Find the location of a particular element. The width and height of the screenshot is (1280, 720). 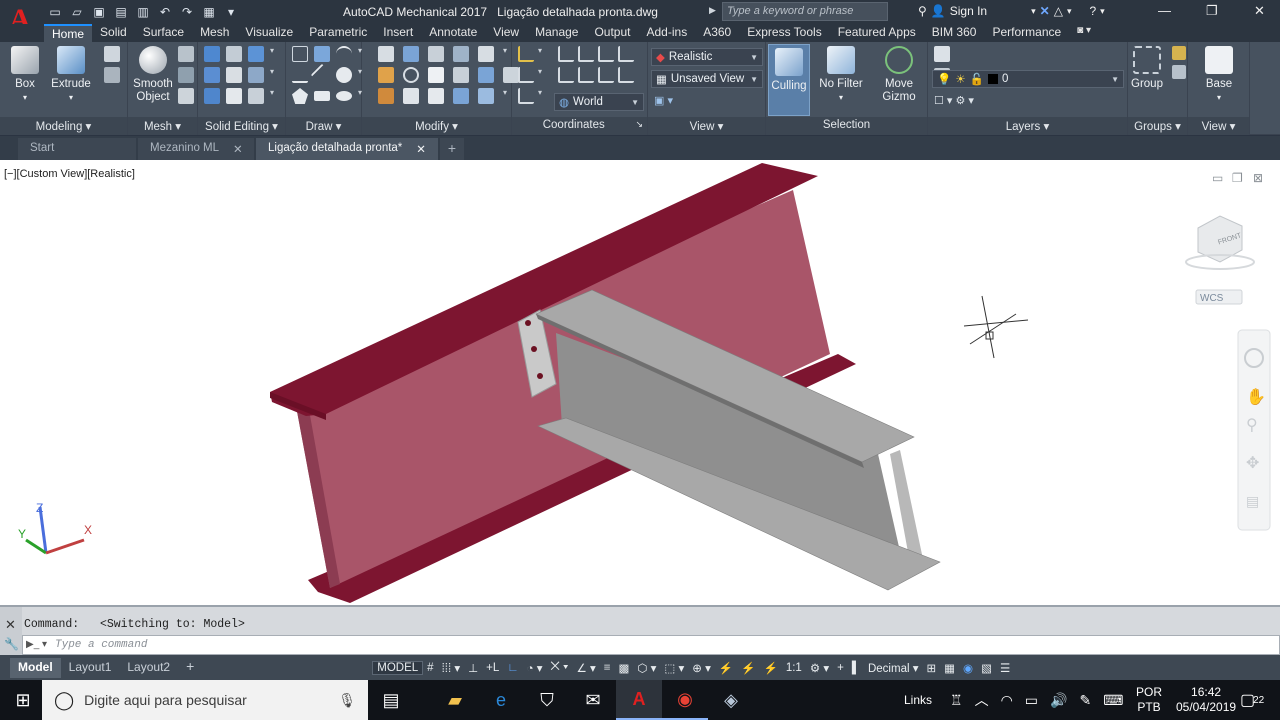

network-icon: ◠ is located at coordinates (1007, 700).